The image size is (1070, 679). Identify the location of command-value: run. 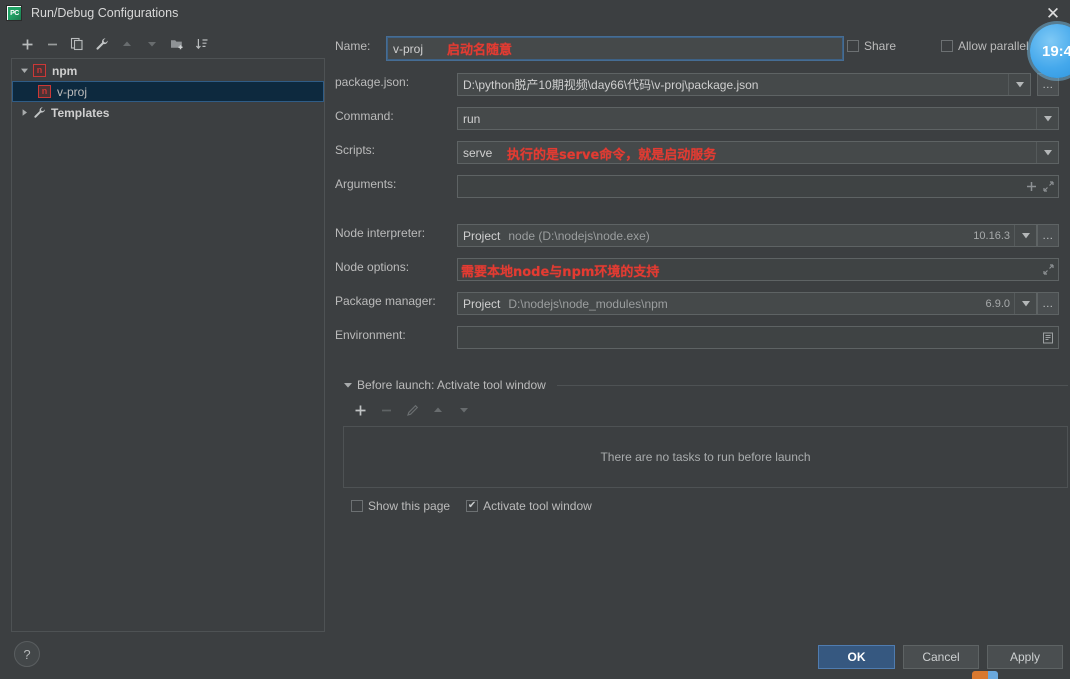
(472, 118).